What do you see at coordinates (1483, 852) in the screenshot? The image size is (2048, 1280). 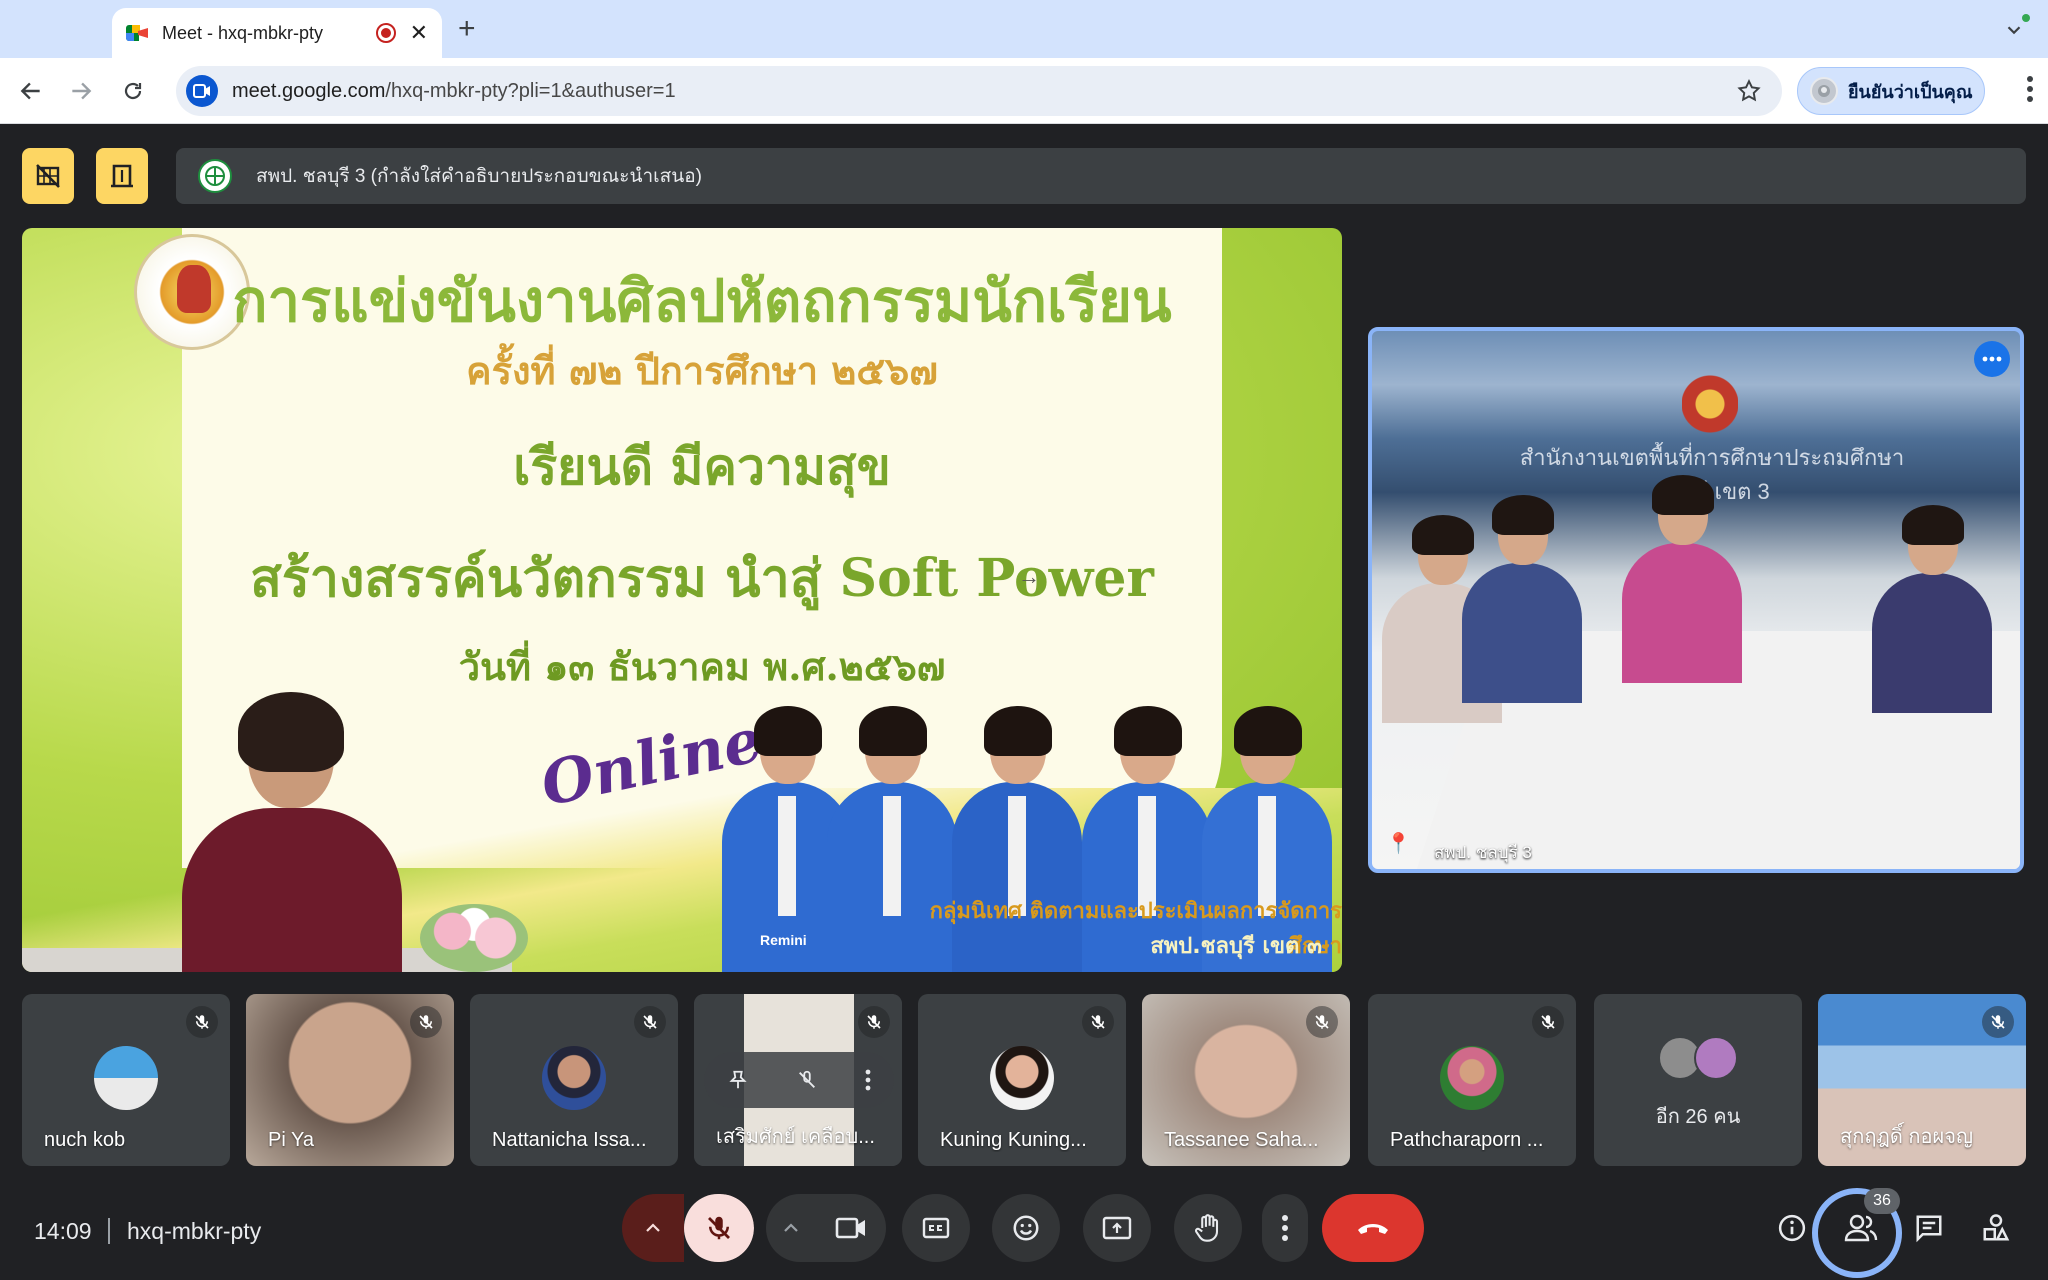 I see `pinned-participant-name: สพป. ชลบุรี 3` at bounding box center [1483, 852].